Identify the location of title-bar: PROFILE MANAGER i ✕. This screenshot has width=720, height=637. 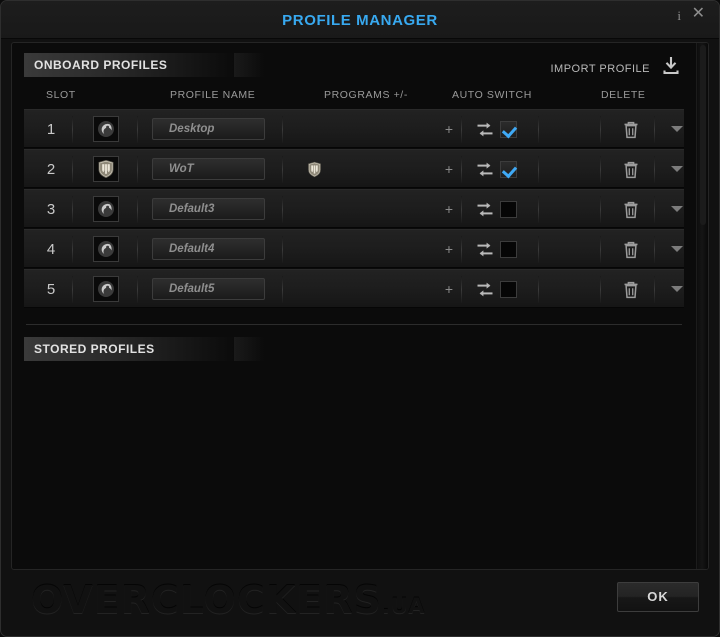
(360, 20).